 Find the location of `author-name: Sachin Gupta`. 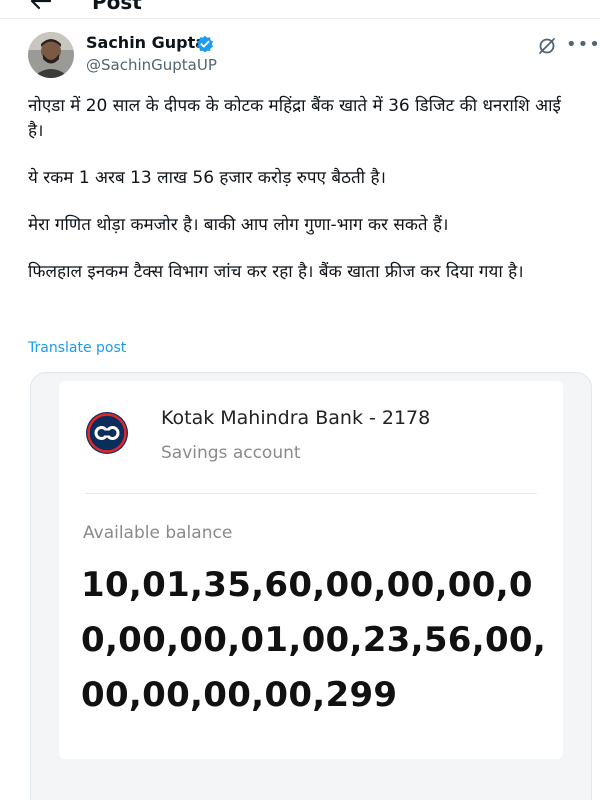

author-name: Sachin Gupta is located at coordinates (146, 42).